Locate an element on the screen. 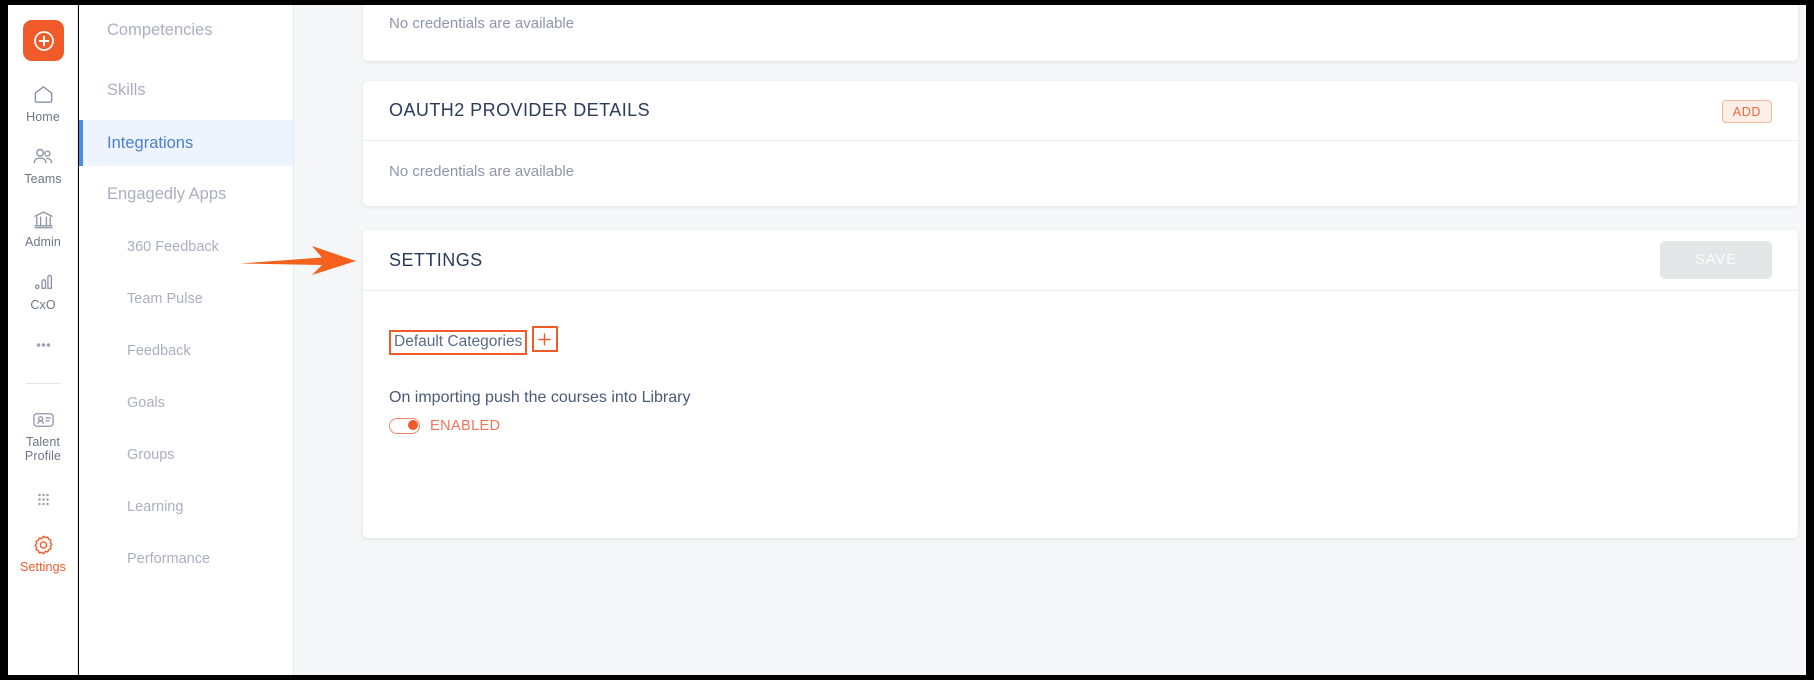  nav-item-learning: Learning is located at coordinates (186, 507).